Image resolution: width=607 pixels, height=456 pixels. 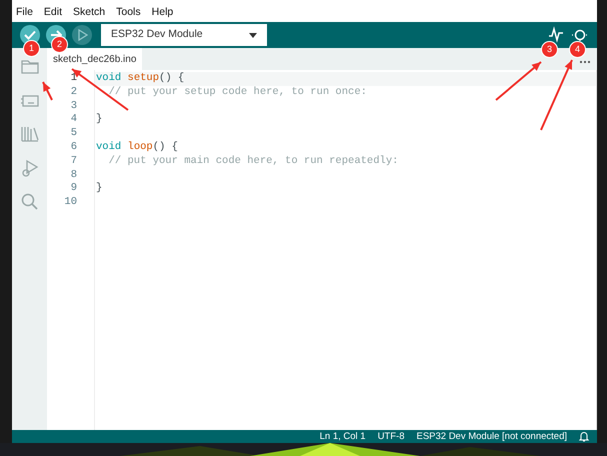 I want to click on caret-icon, so click(x=253, y=35).